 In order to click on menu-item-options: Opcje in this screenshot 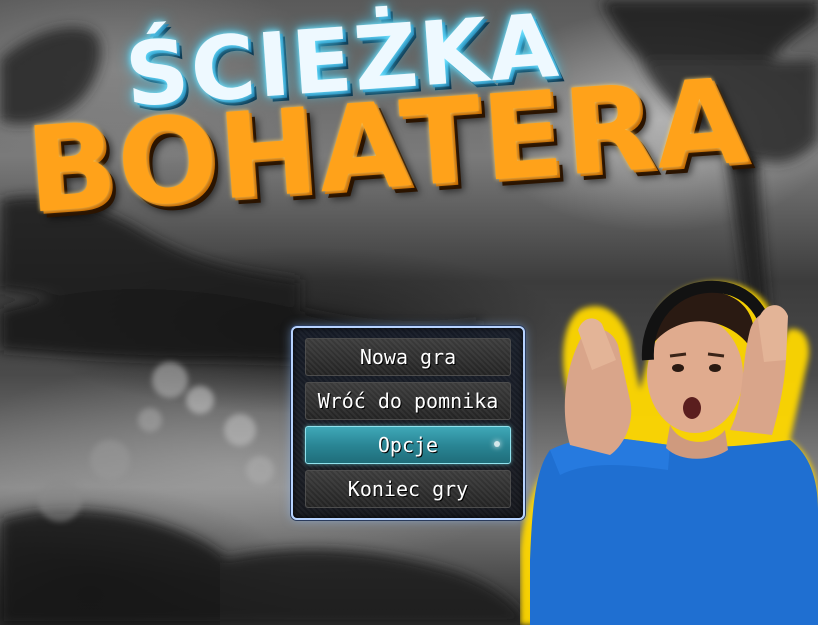, I will do `click(408, 445)`.